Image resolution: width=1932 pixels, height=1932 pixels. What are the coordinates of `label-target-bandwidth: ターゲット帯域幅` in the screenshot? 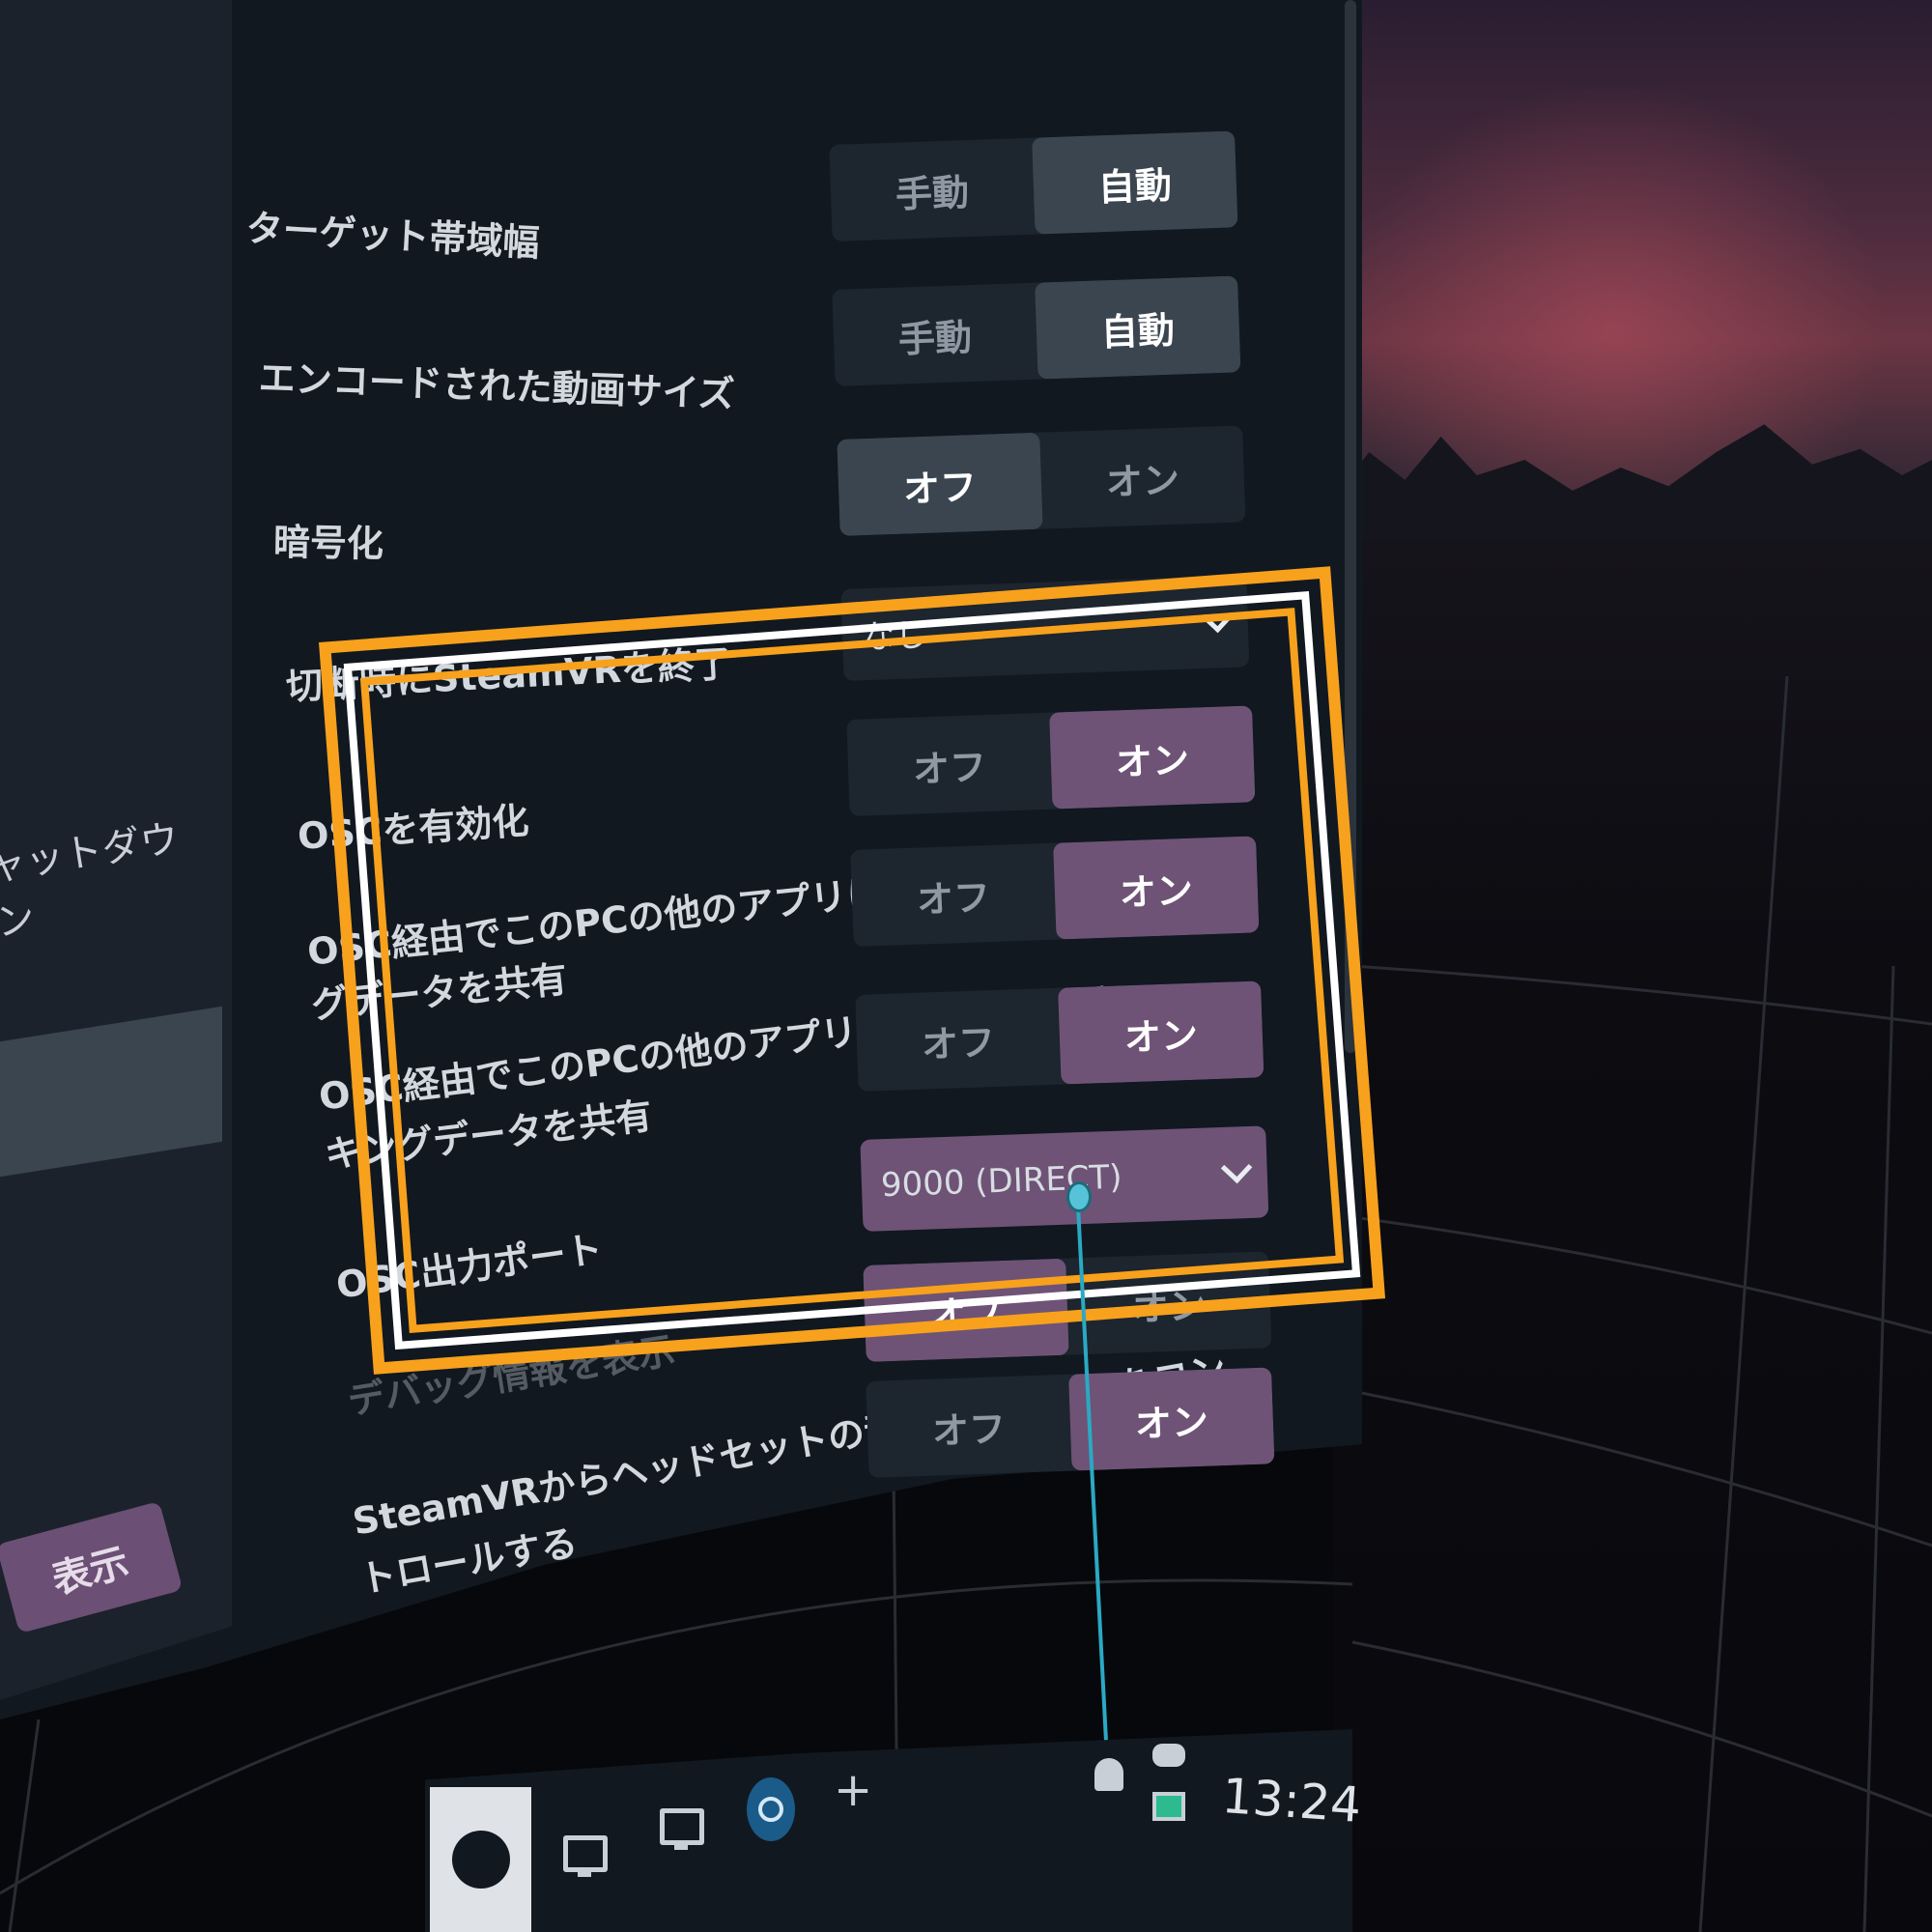 It's located at (392, 236).